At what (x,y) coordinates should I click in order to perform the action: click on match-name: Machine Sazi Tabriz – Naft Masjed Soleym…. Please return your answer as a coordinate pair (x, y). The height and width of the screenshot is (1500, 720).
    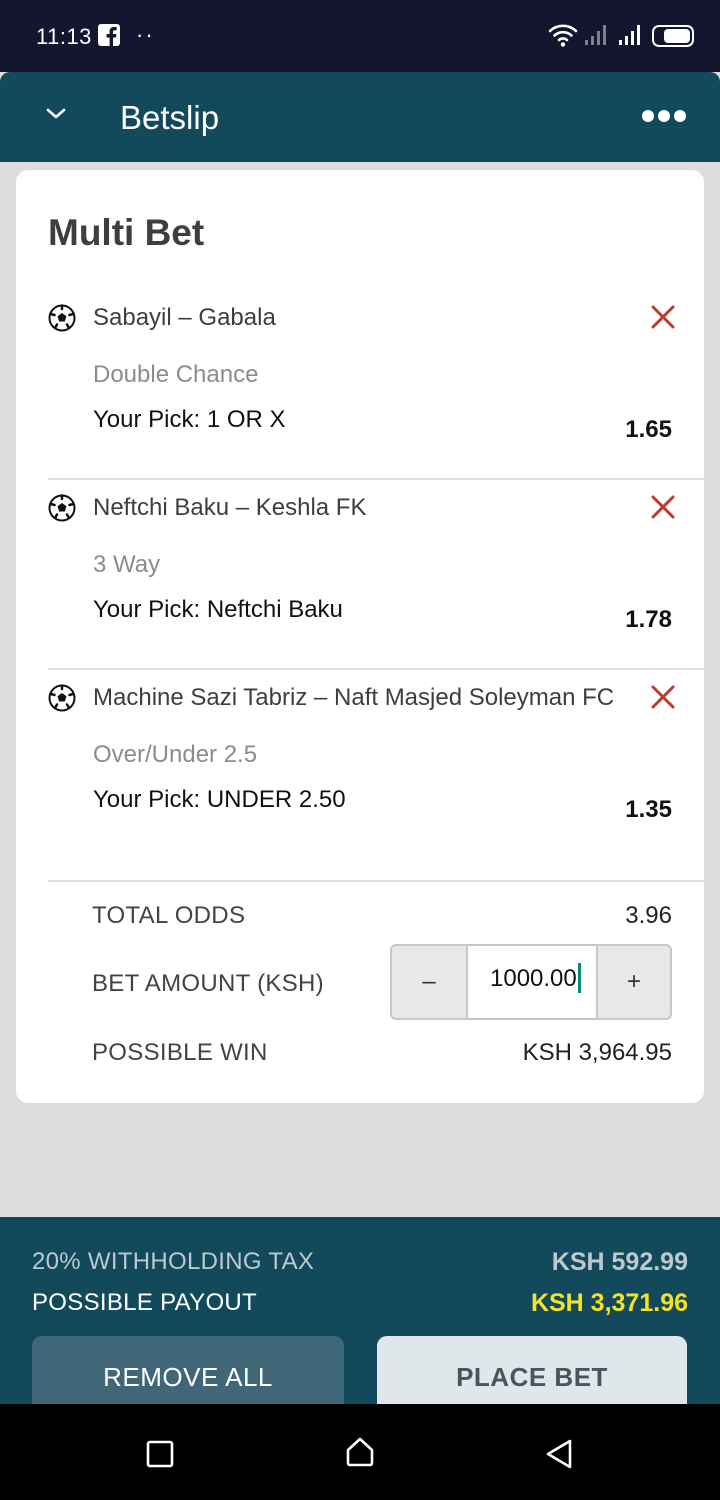
    Looking at the image, I should click on (354, 697).